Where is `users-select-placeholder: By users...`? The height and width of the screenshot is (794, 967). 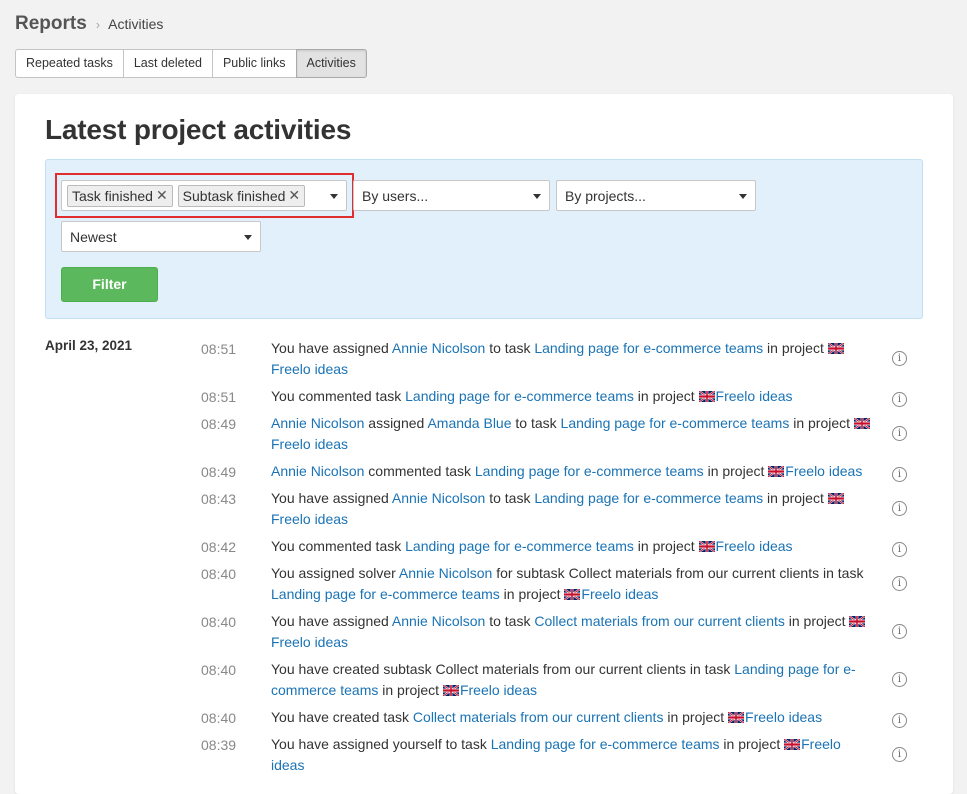 users-select-placeholder: By users... is located at coordinates (395, 195).